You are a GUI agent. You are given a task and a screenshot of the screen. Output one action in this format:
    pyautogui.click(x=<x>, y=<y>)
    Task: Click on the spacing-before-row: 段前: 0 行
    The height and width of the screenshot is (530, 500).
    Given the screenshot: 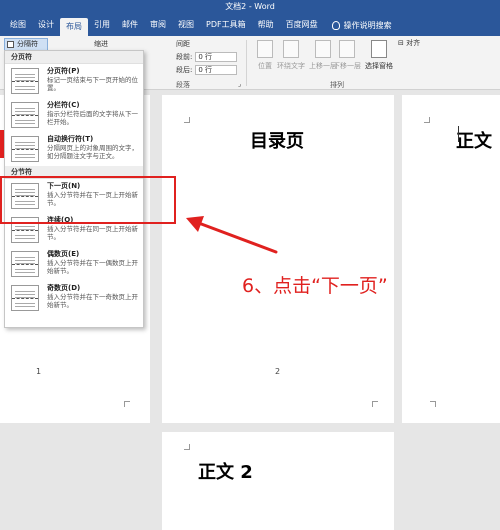 What is the action you would take?
    pyautogui.click(x=207, y=57)
    